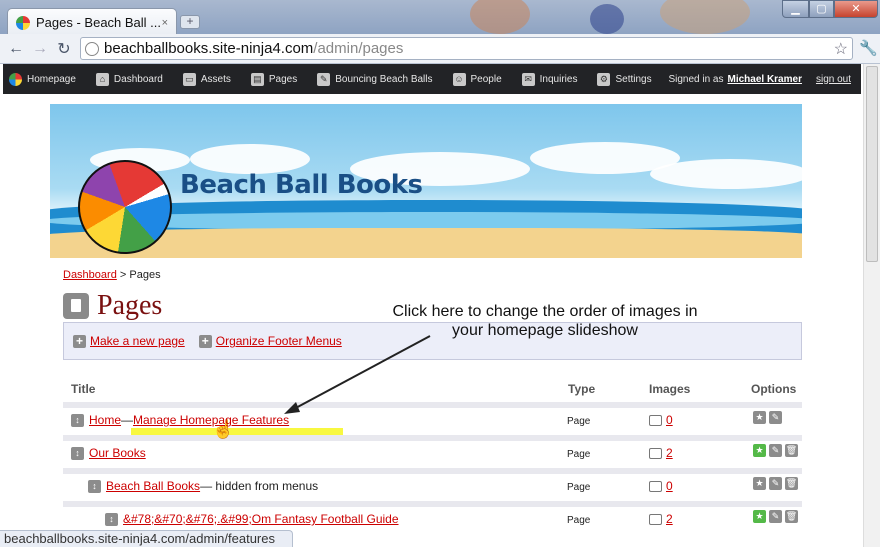 The width and height of the screenshot is (880, 547). I want to click on adminbar-item-bouncing-beach-balls: ✎ Bouncing Beach Balls, so click(375, 79).